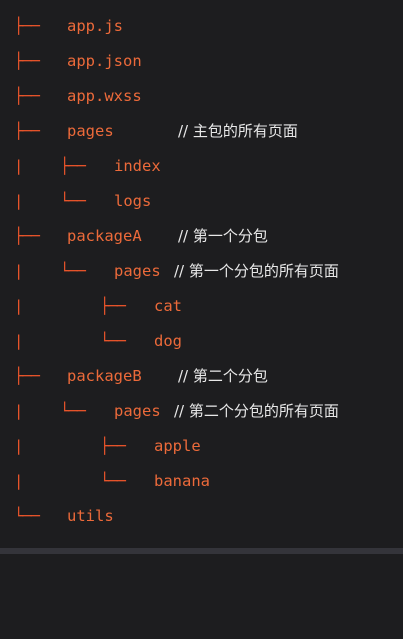 This screenshot has width=403, height=639. Describe the element at coordinates (91, 341) in the screenshot. I see `tree-row-dog: | └── dog` at that location.